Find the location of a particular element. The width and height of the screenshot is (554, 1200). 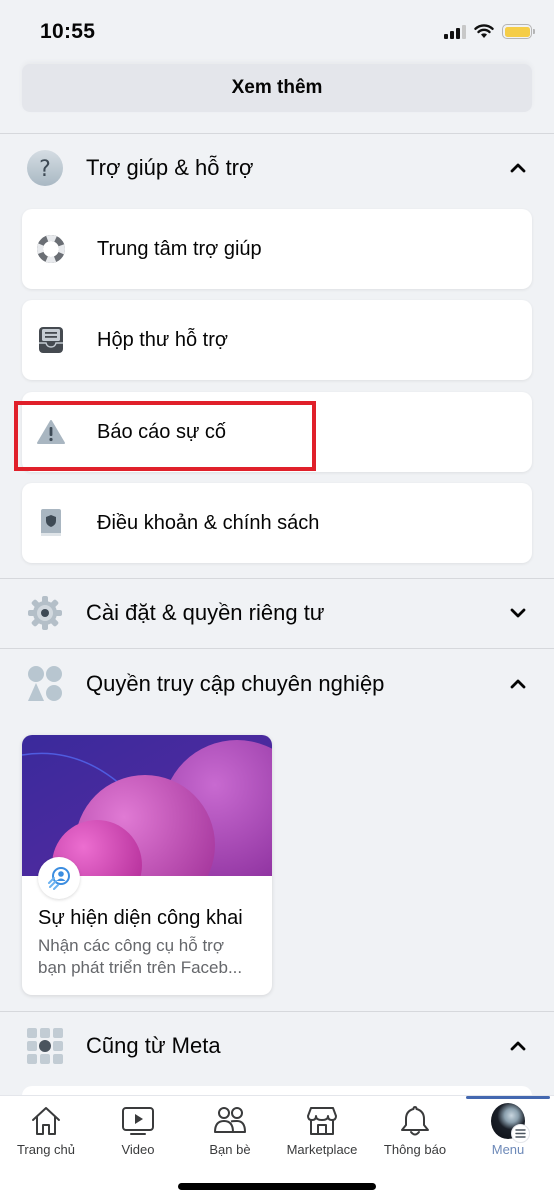

tab-home: Trang chủ is located at coordinates (46, 1131).